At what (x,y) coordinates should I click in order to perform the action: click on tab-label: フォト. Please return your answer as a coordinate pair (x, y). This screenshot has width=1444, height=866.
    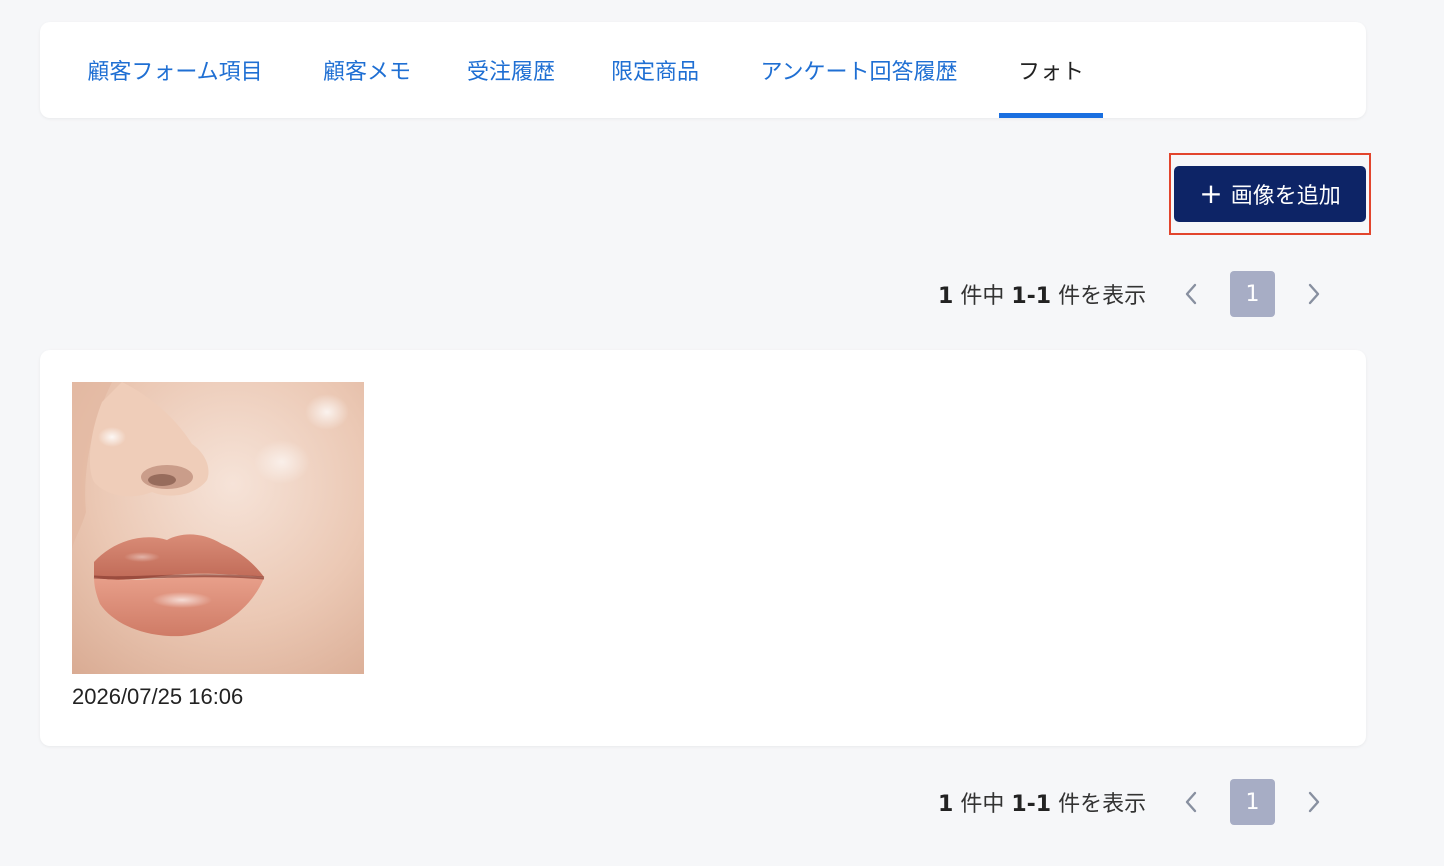
    Looking at the image, I should click on (1050, 72).